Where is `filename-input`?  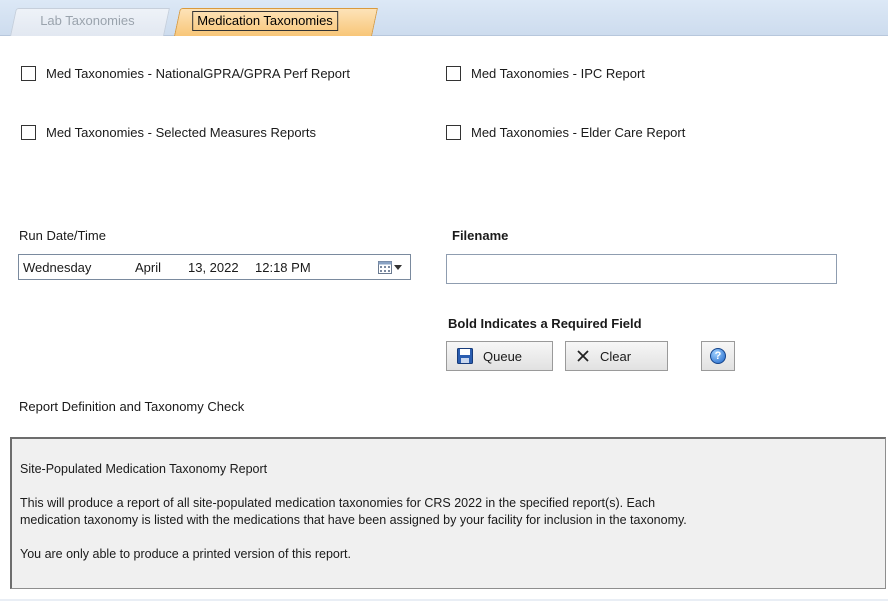 filename-input is located at coordinates (641, 269).